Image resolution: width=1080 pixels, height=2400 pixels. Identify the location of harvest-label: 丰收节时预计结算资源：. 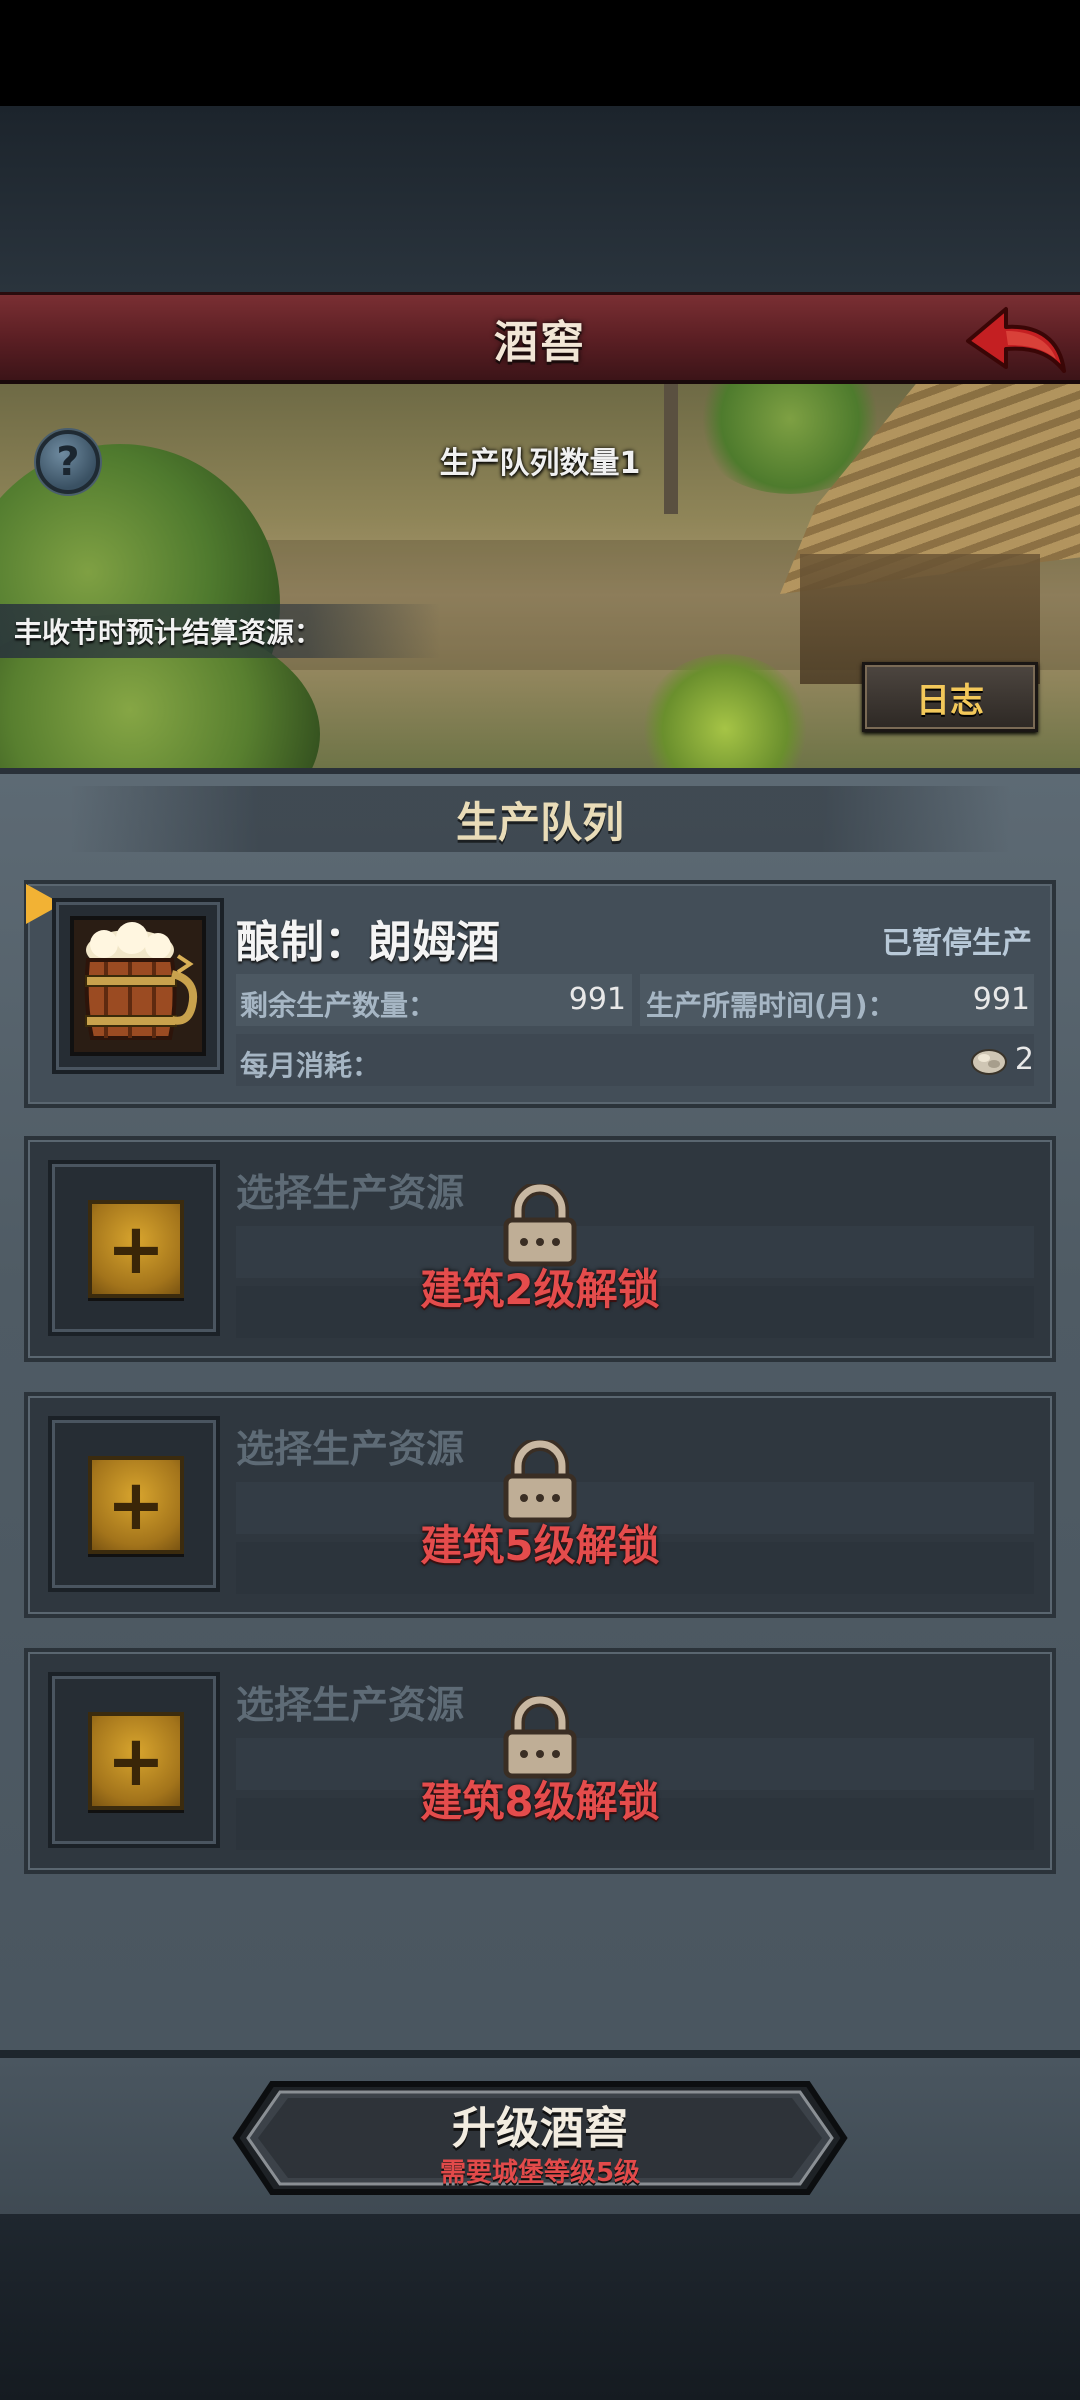
(168, 632).